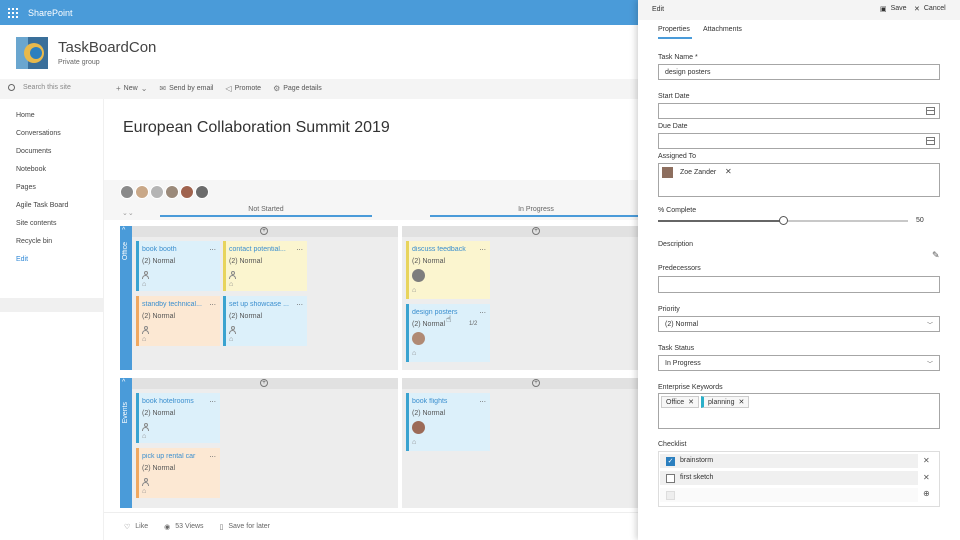  What do you see at coordinates (725, 402) in the screenshot?
I see `keyword-tag: planning ✕` at bounding box center [725, 402].